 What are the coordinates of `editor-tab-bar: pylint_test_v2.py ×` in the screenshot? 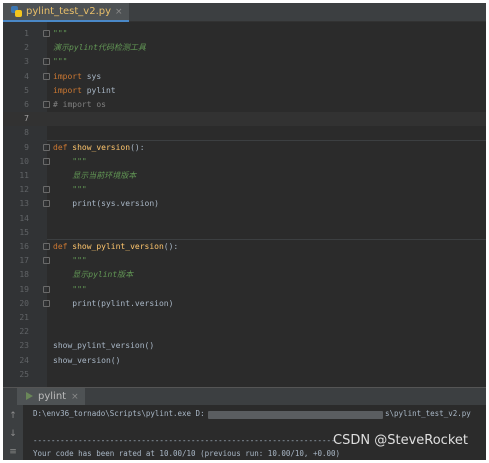 It's located at (244, 12).